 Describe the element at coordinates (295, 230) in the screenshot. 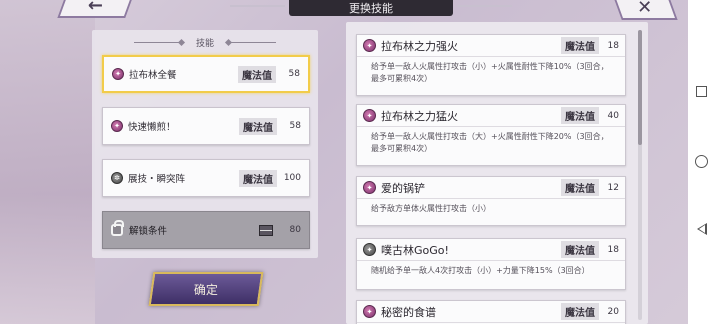

I see `unlock-condition-value: 80` at that location.